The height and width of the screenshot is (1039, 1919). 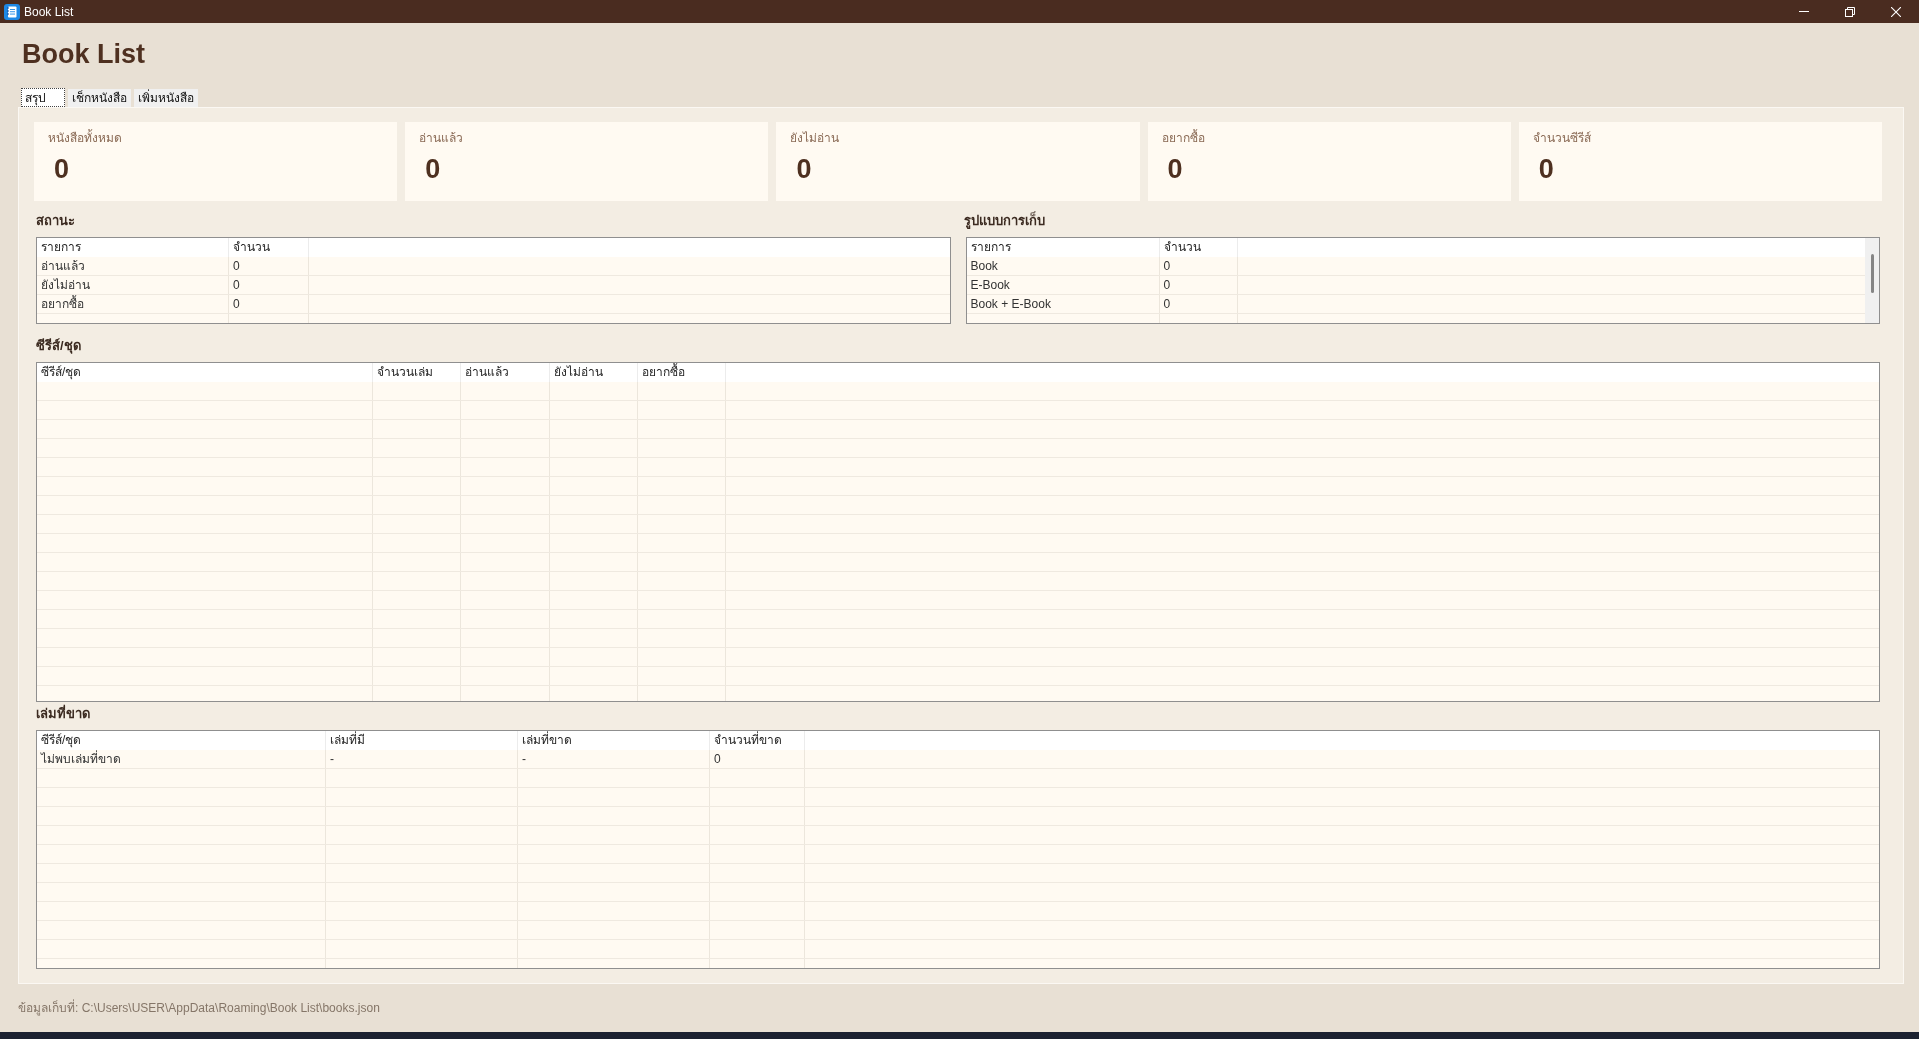 I want to click on table-cell: ยังไม่อ่าน, so click(x=133, y=285).